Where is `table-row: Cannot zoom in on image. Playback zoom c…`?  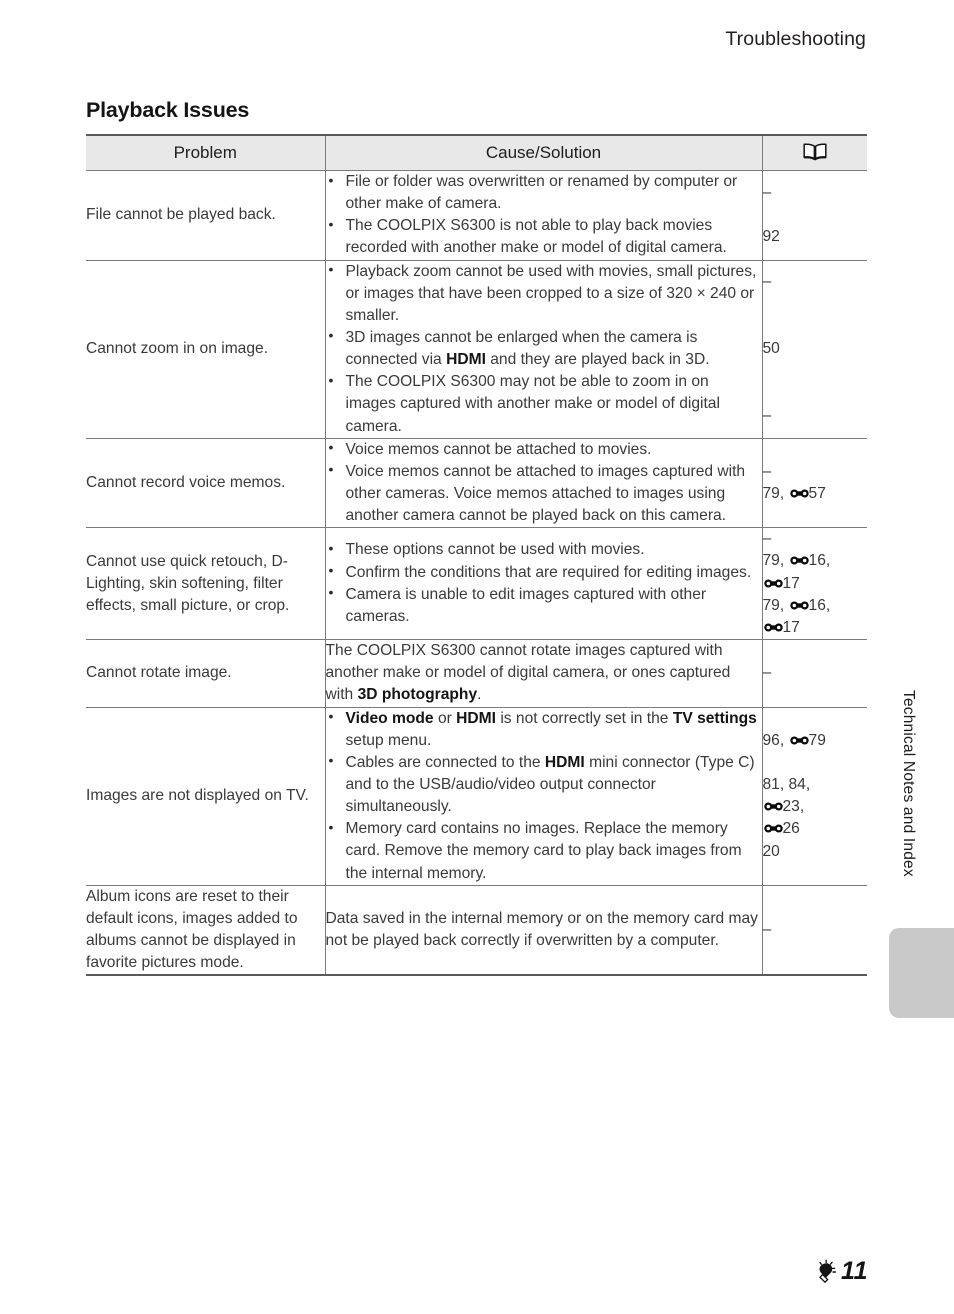
table-row: Cannot zoom in on image. Playback zoom c… is located at coordinates (477, 349).